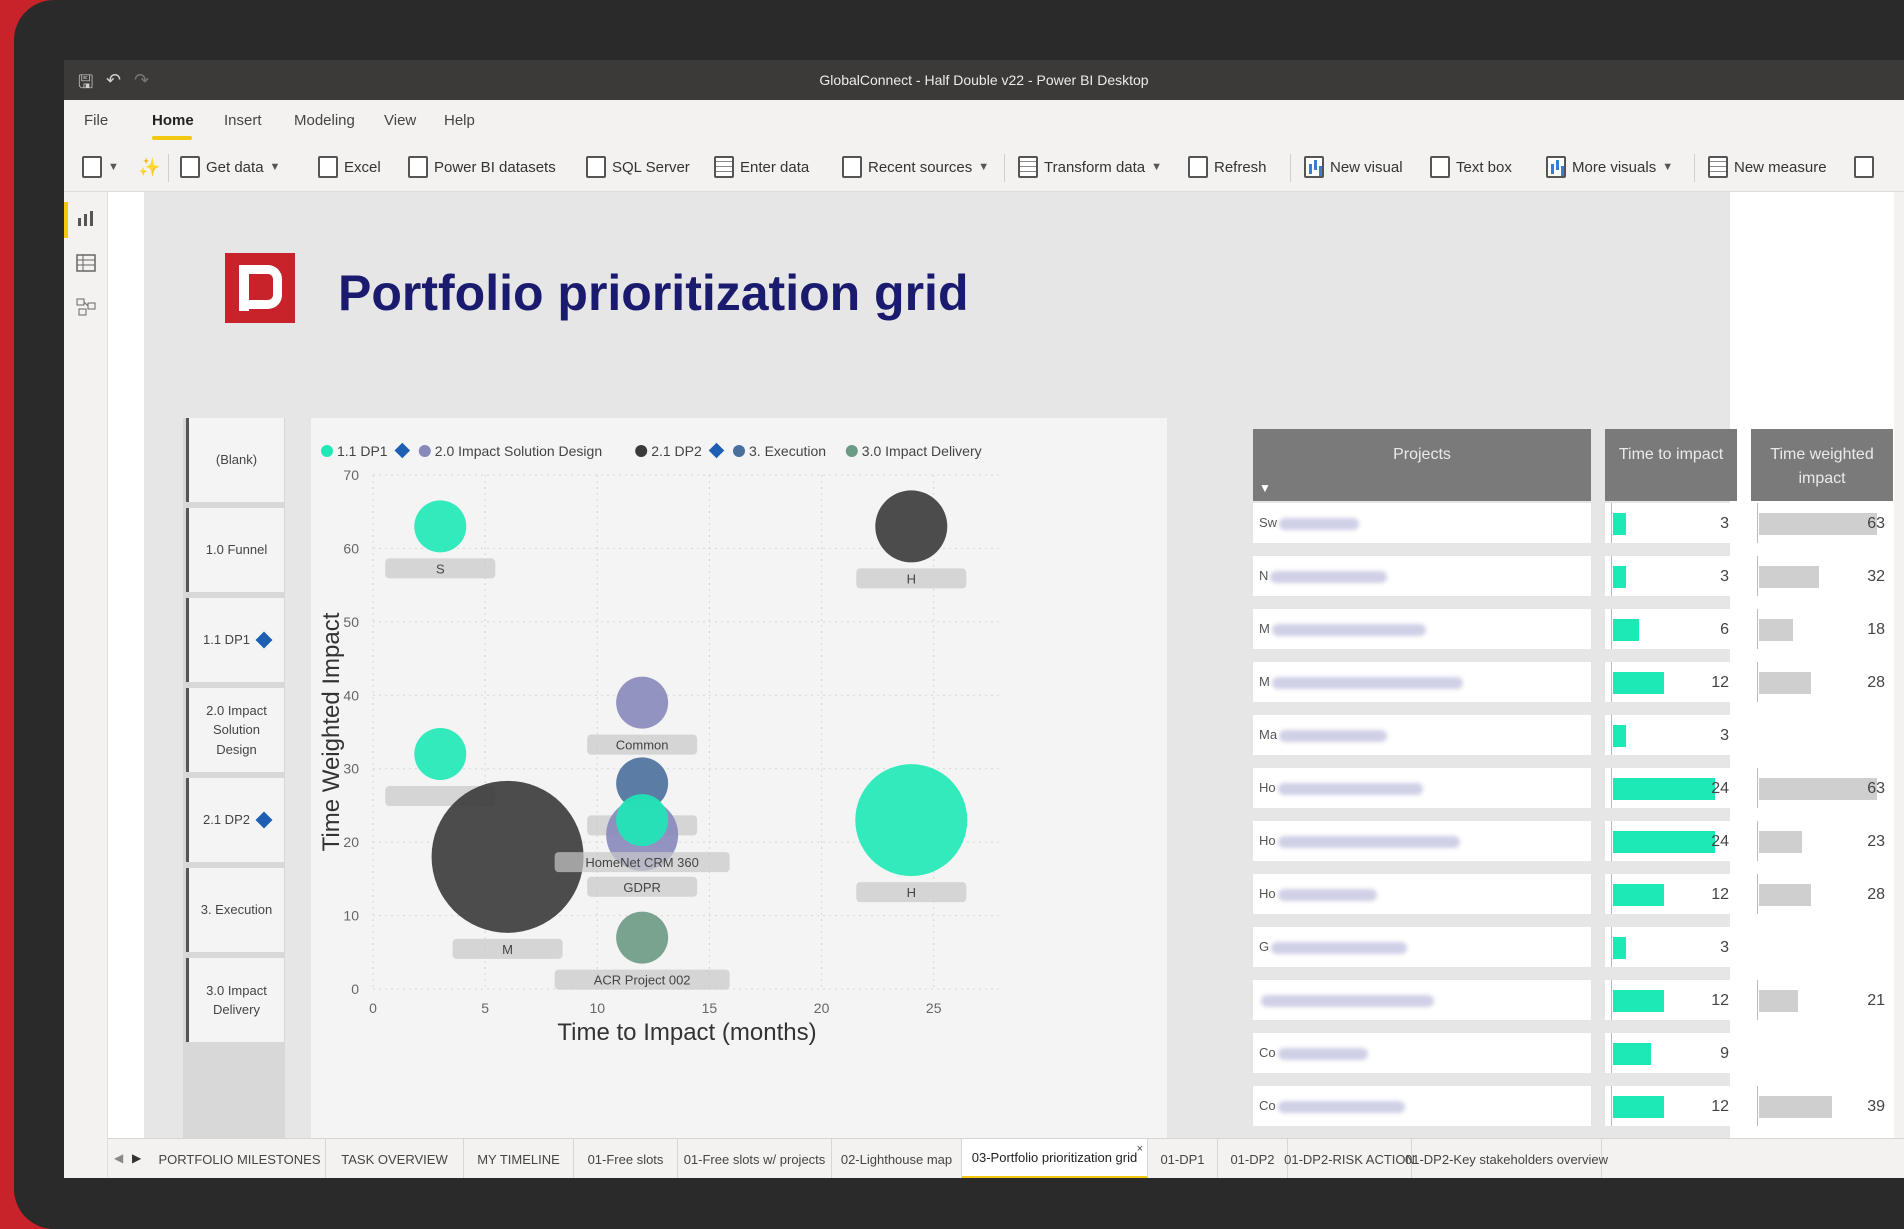 The image size is (1904, 1229). What do you see at coordinates (235, 730) in the screenshot?
I see `slicer-item-impact-solution-design: 2.0 Impact Solution Design` at bounding box center [235, 730].